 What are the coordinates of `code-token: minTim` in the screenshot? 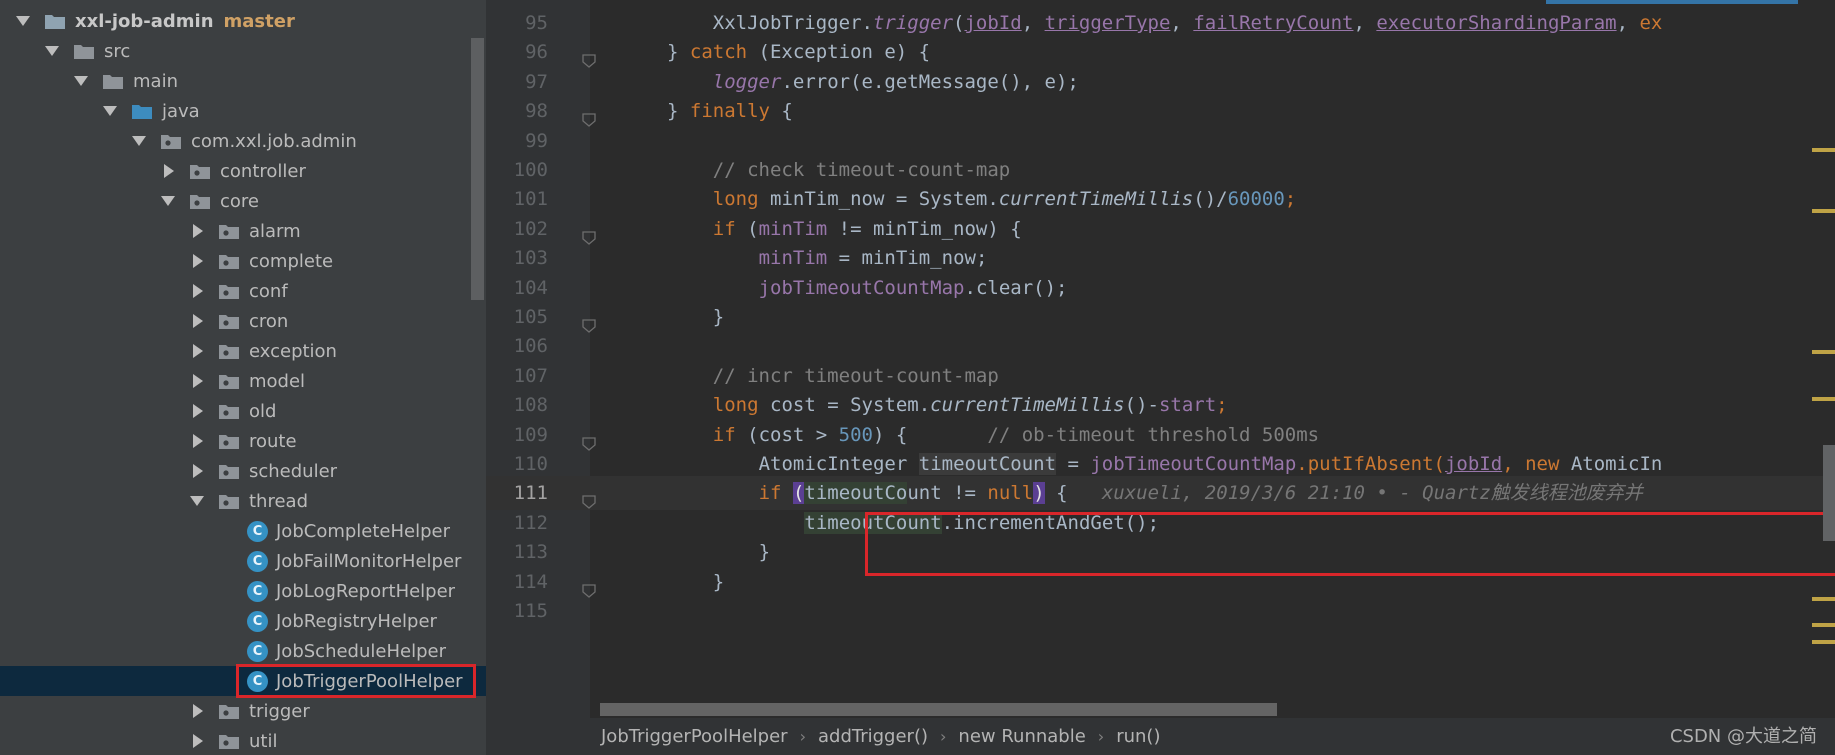 It's located at (793, 258).